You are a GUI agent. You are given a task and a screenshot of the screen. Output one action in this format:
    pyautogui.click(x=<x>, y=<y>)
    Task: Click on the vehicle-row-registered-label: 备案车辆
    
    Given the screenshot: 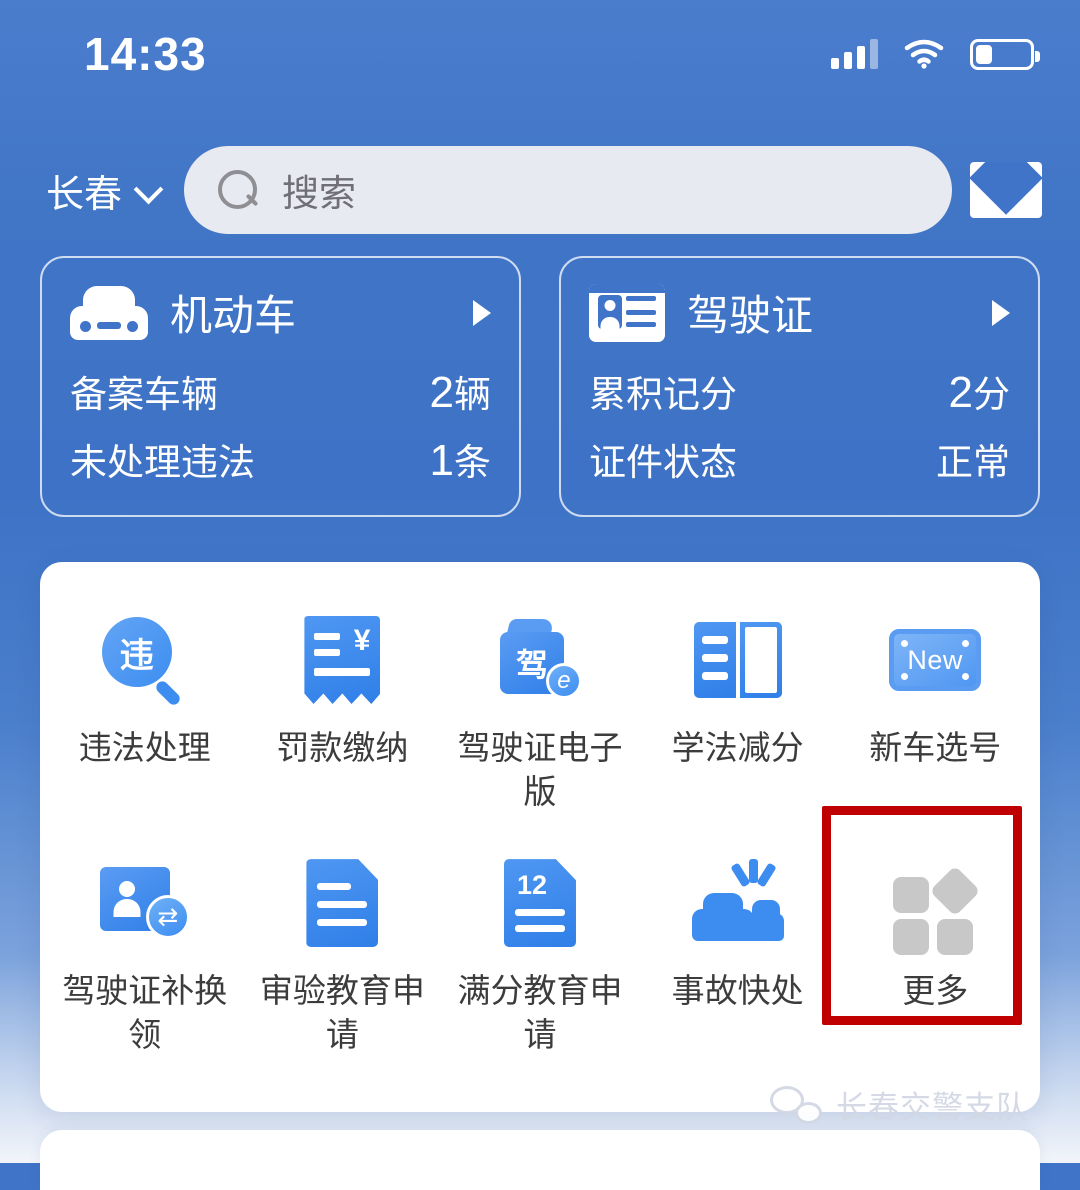 What is the action you would take?
    pyautogui.click(x=144, y=394)
    